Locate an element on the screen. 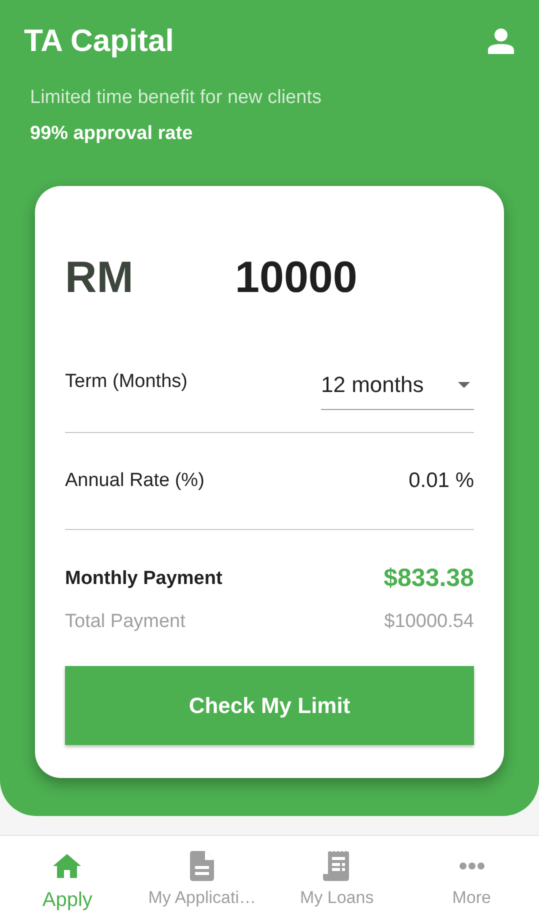 The height and width of the screenshot is (923, 539). nav-tab: My Loans is located at coordinates (337, 879).